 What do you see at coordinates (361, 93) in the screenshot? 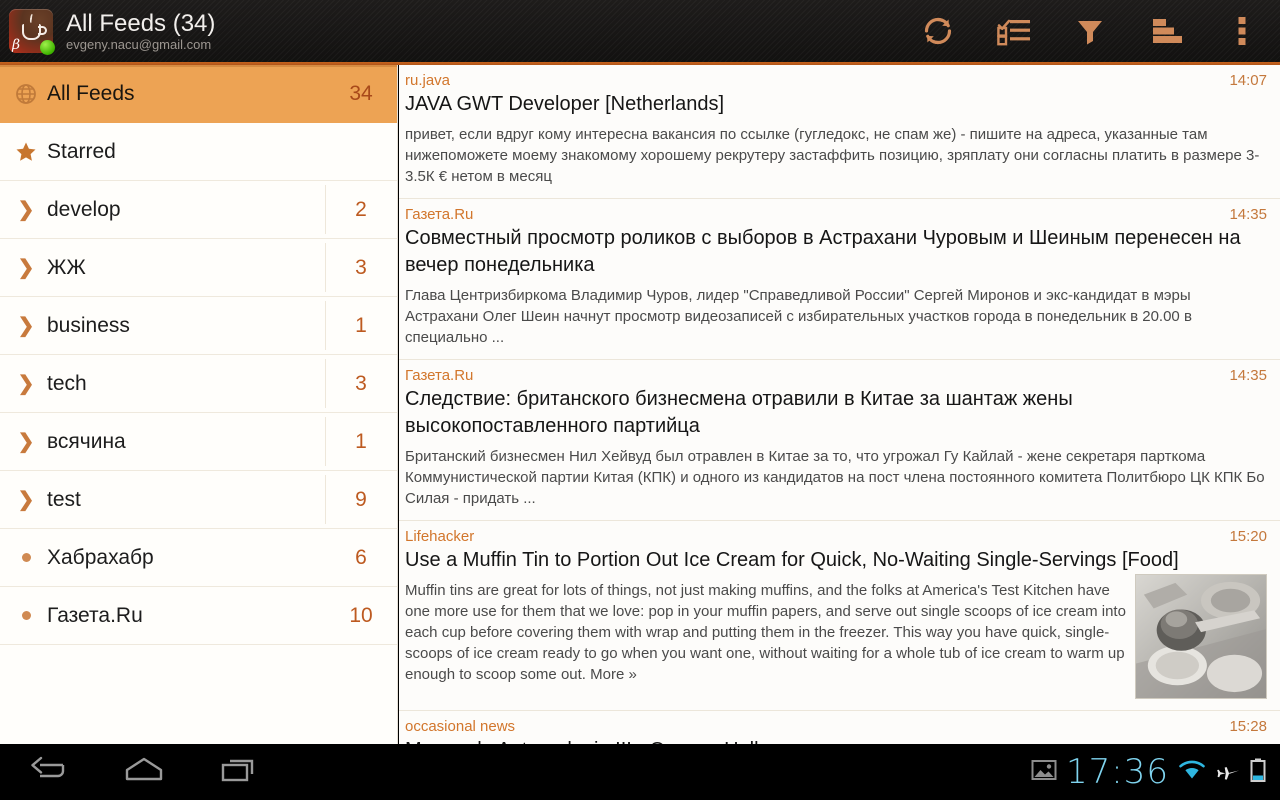
I see `sidebar-item-count: 34` at bounding box center [361, 93].